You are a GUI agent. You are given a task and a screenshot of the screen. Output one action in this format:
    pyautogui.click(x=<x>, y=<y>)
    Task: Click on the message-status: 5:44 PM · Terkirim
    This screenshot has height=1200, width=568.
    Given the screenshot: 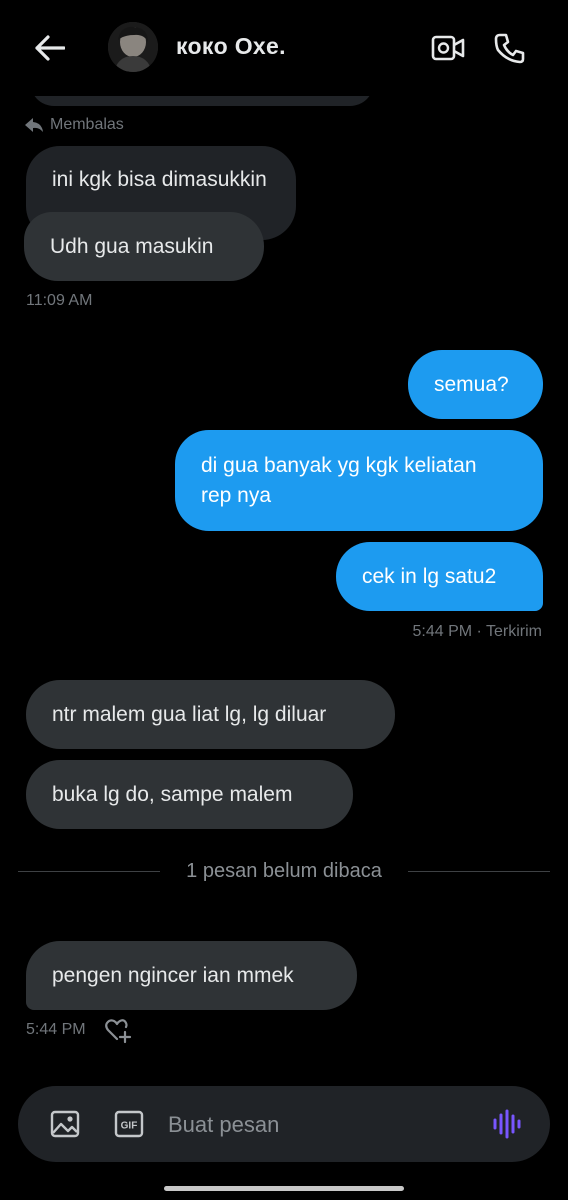 What is the action you would take?
    pyautogui.click(x=477, y=631)
    